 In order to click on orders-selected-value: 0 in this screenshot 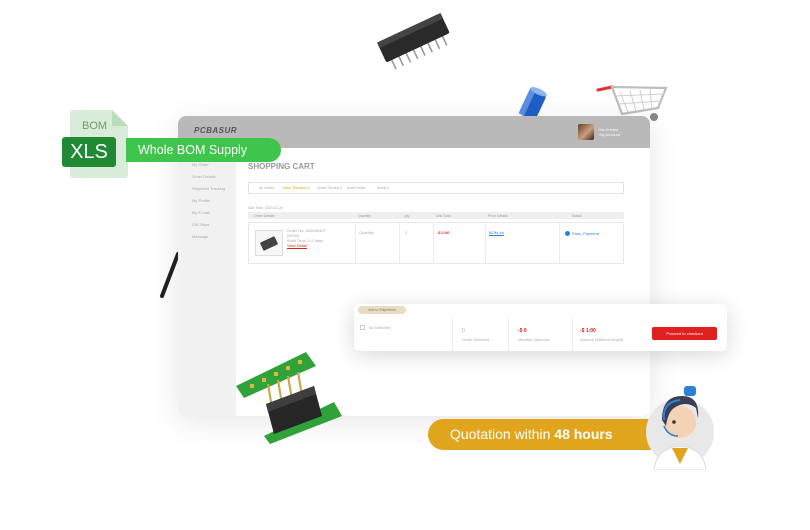, I will do `click(463, 331)`.